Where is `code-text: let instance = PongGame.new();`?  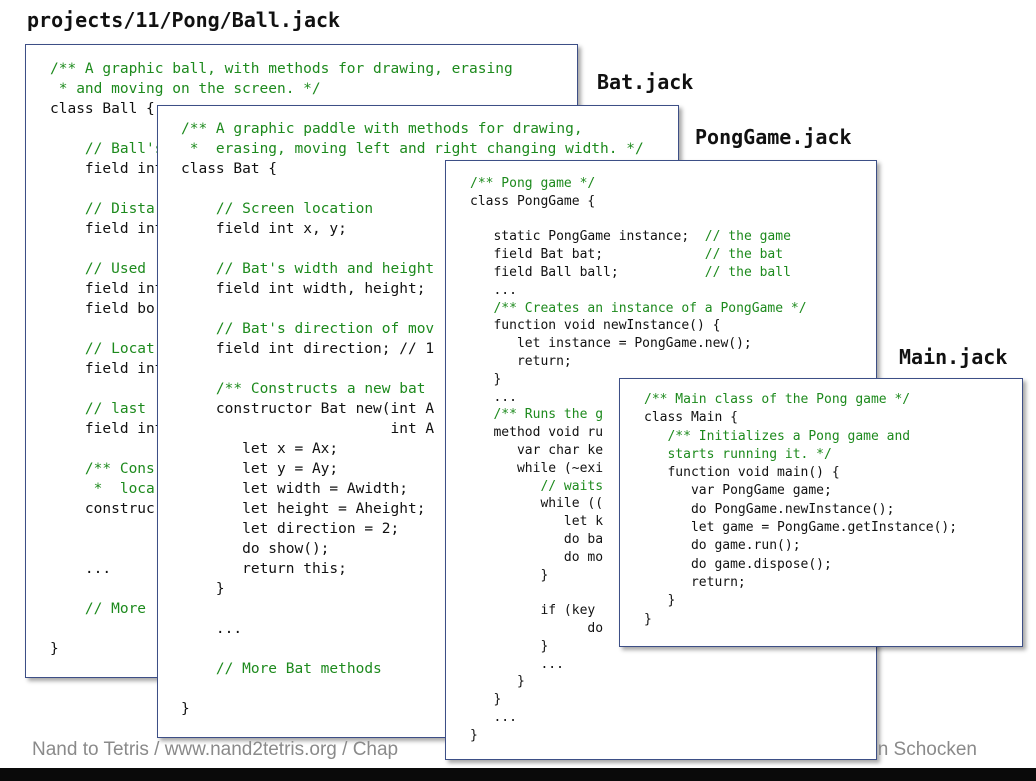
code-text: let instance = PongGame.new(); is located at coordinates (611, 344).